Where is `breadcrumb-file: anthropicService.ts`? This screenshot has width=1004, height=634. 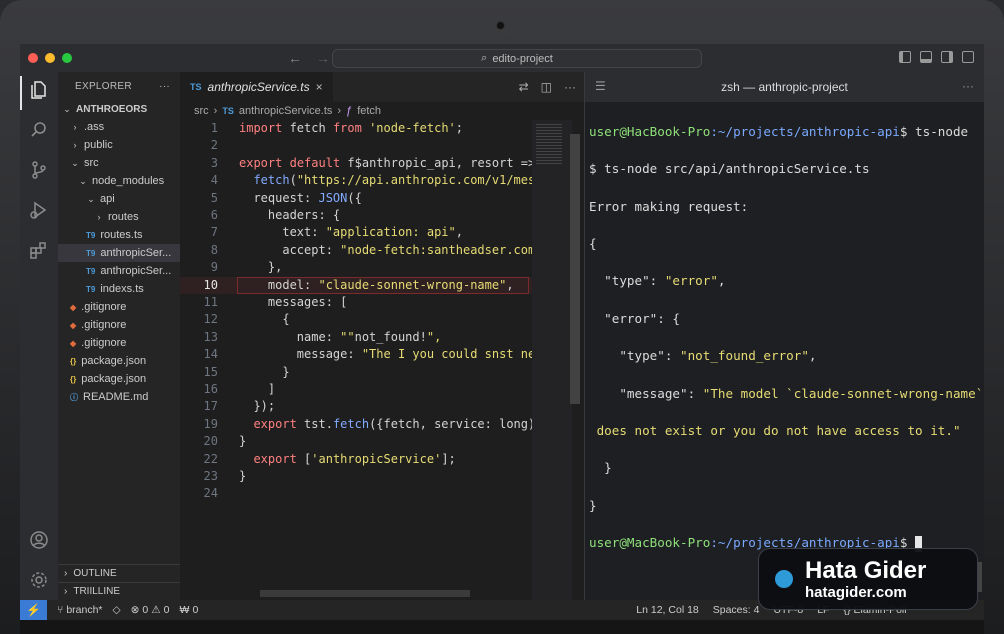
breadcrumb-file: anthropicService.ts is located at coordinates (286, 111).